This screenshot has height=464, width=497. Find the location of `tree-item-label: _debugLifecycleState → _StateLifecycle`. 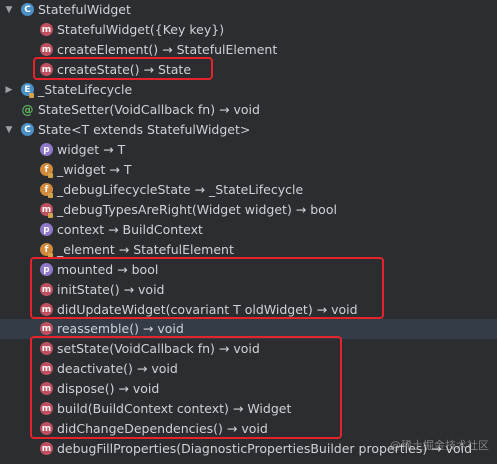

tree-item-label: _debugLifecycleState → _StateLifecycle is located at coordinates (180, 189).